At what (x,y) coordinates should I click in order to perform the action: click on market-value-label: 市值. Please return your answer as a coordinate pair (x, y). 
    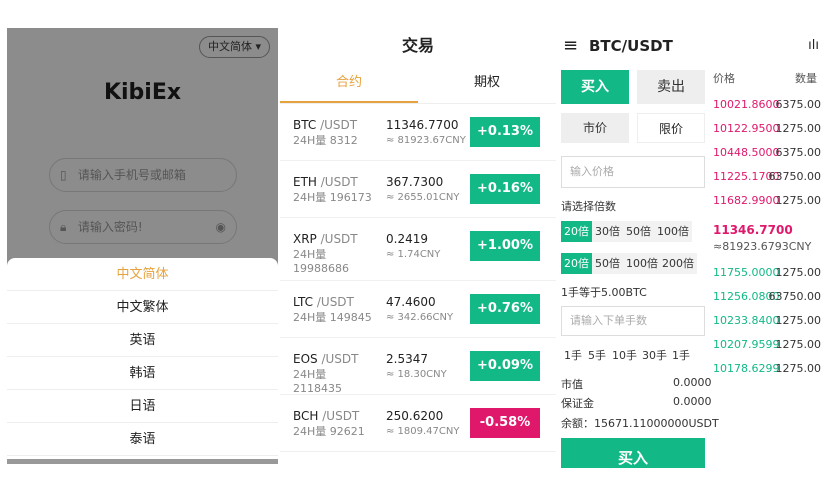
    Looking at the image, I should click on (572, 384).